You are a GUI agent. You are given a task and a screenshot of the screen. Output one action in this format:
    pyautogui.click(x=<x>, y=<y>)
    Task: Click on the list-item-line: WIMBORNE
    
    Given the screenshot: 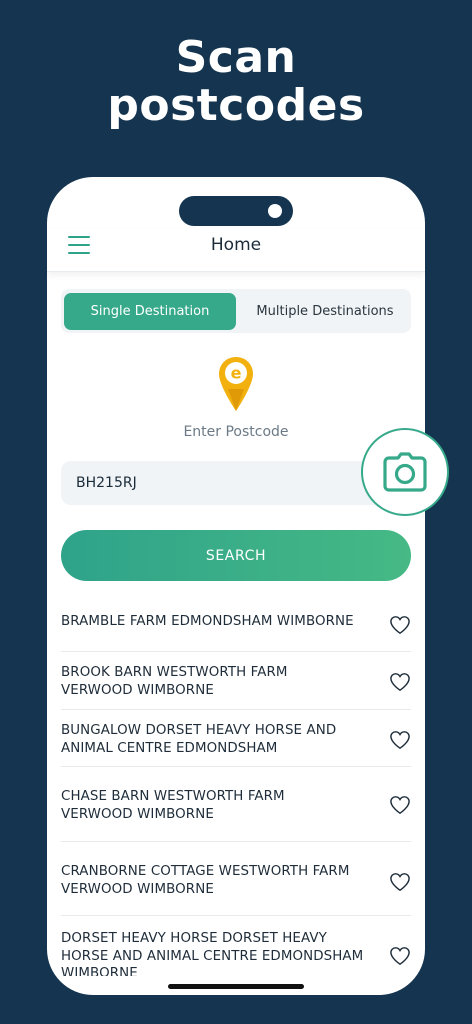 What is the action you would take?
    pyautogui.click(x=99, y=971)
    